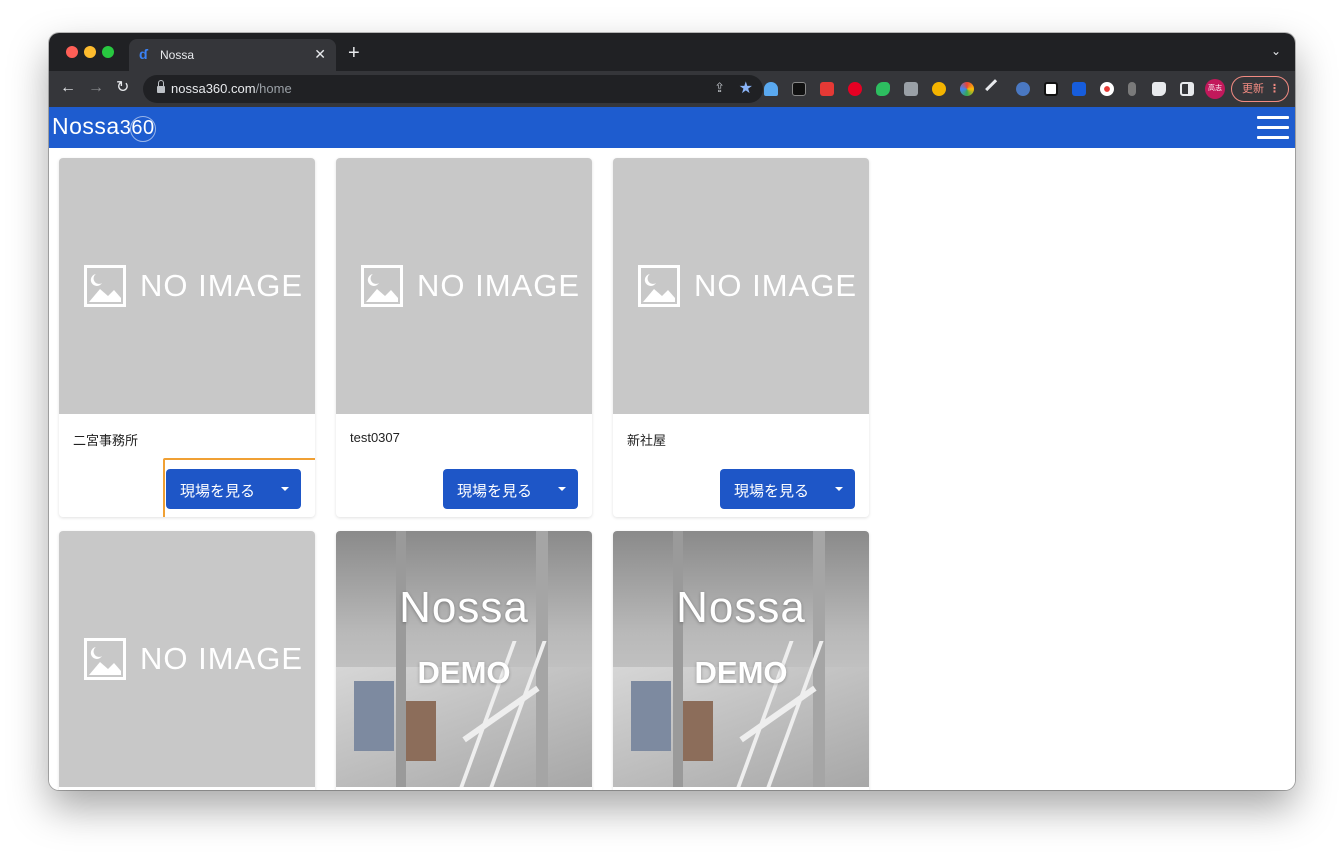  What do you see at coordinates (161, 86) in the screenshot?
I see `lock-icon` at bounding box center [161, 86].